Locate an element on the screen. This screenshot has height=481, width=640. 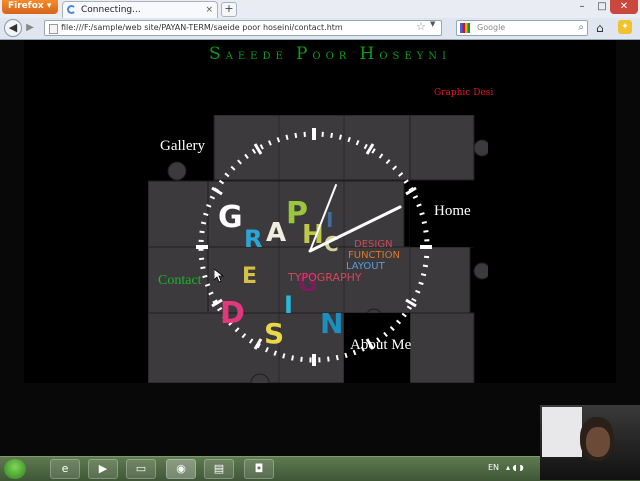
nav-home-link: Home is located at coordinates (452, 211).